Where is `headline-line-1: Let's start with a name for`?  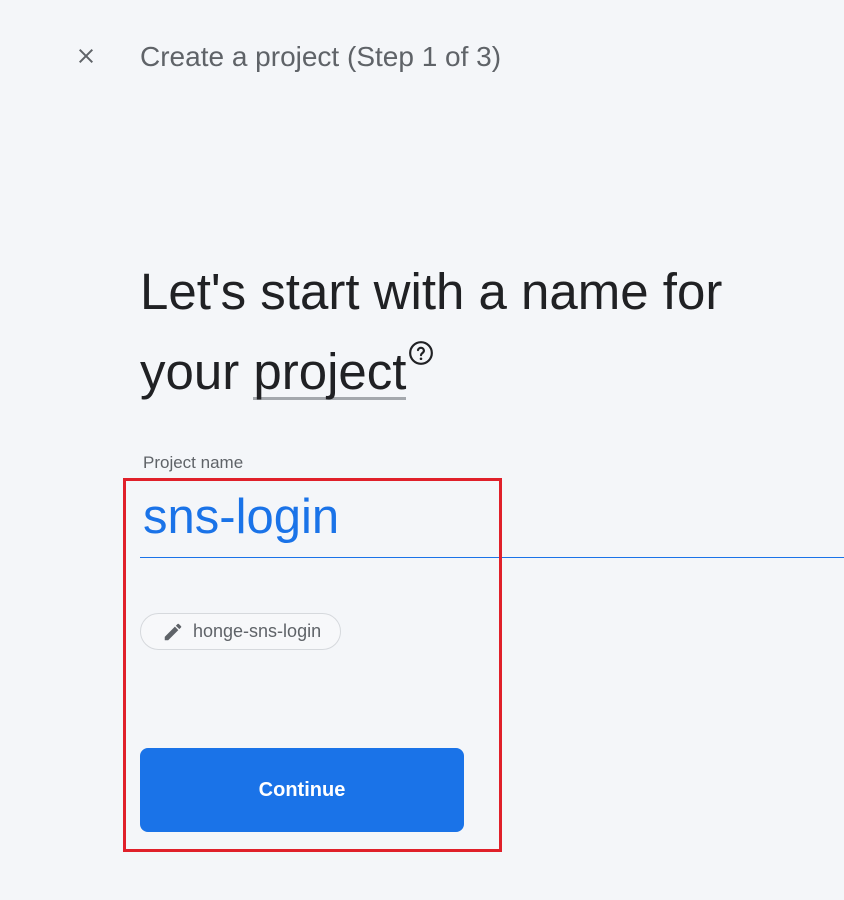 headline-line-1: Let's start with a name for is located at coordinates (431, 291).